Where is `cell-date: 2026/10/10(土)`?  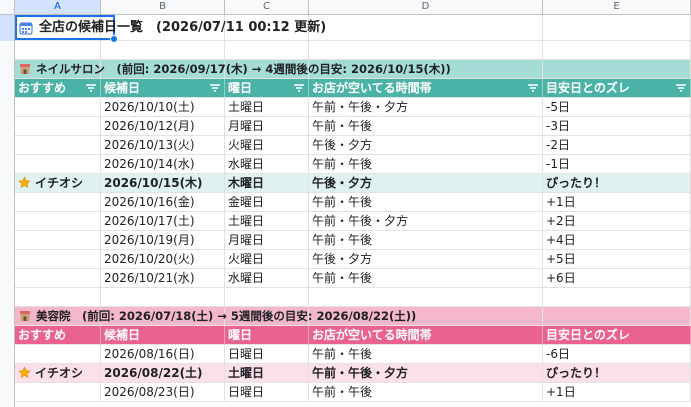 cell-date: 2026/10/10(土) is located at coordinates (163, 107).